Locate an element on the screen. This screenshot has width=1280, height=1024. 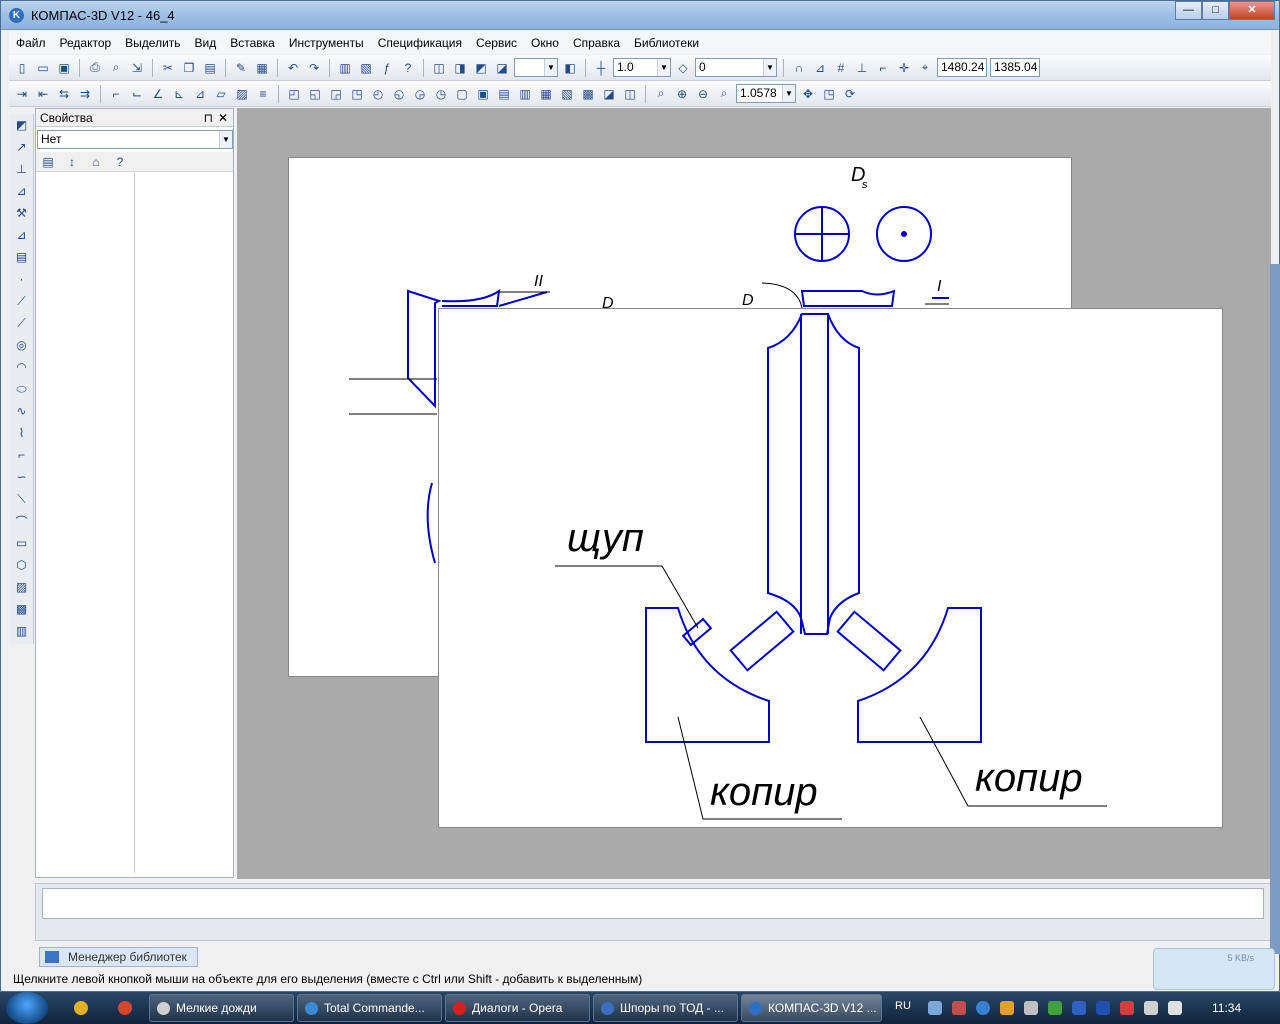
redo-icon: ↷ is located at coordinates (314, 68).